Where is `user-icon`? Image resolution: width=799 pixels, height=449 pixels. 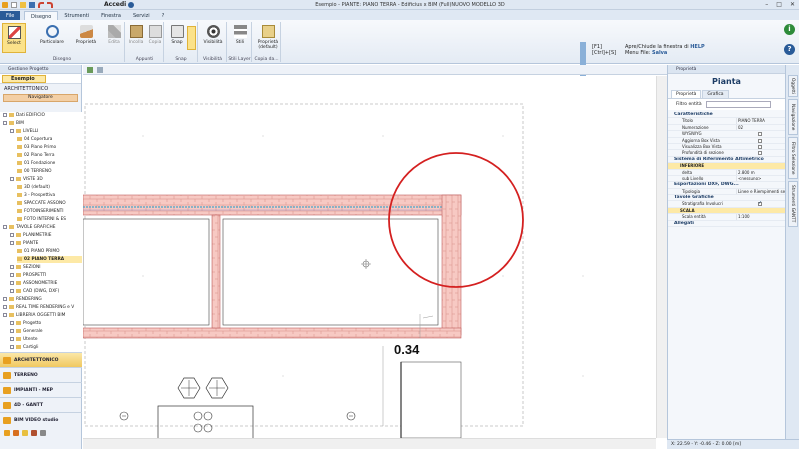 user-icon is located at coordinates (131, 5).